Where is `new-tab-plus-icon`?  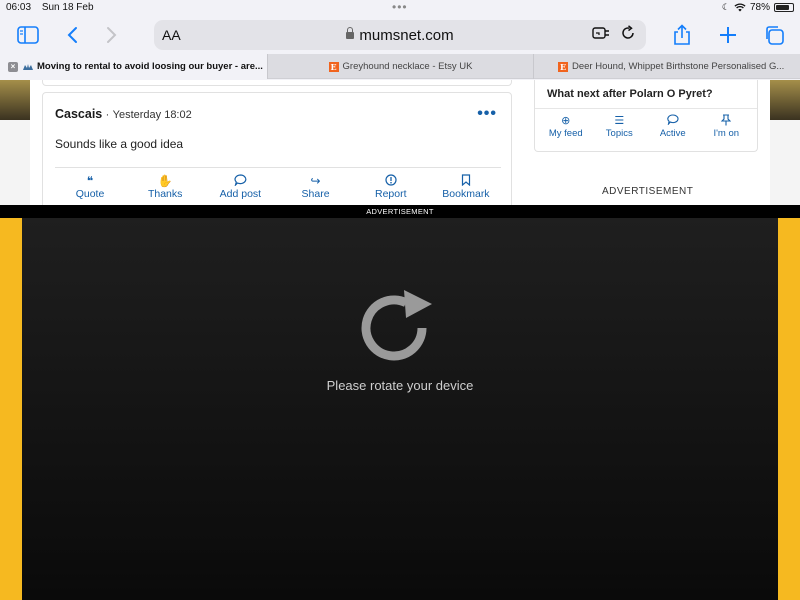 new-tab-plus-icon is located at coordinates (728, 35).